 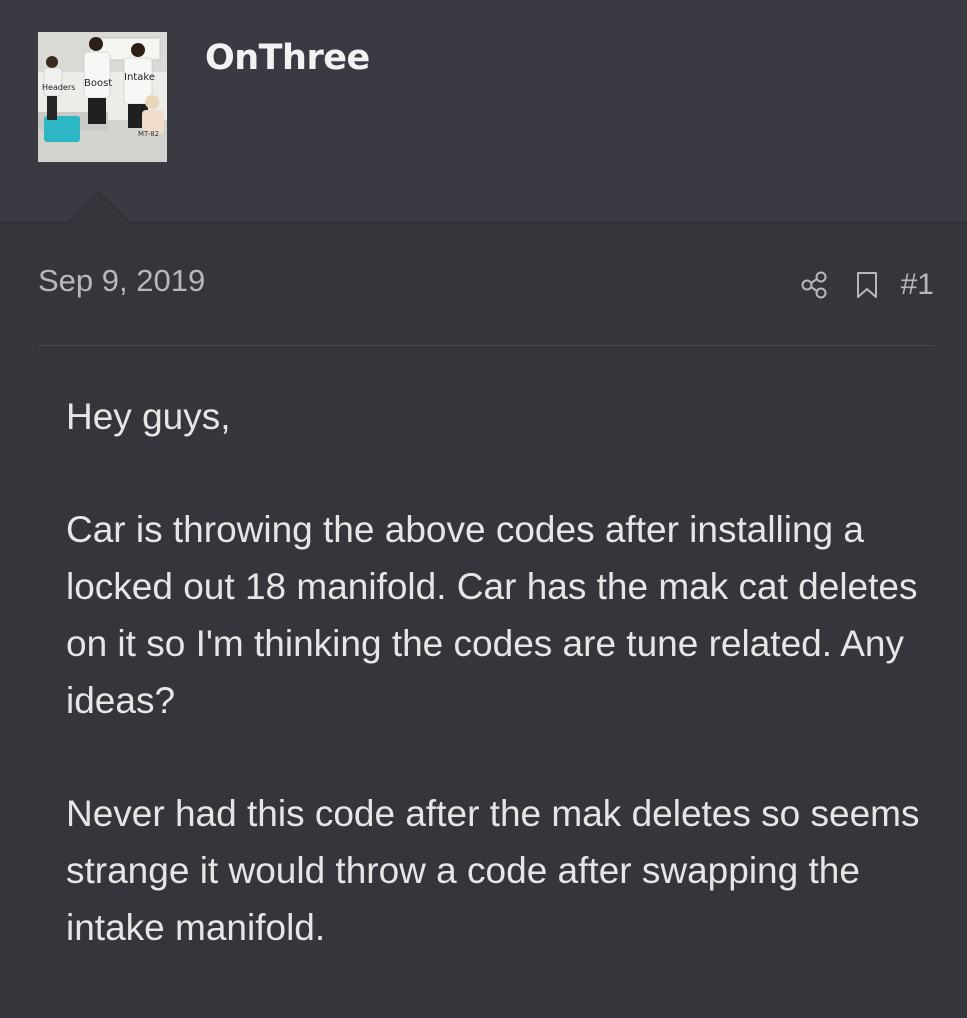 What do you see at coordinates (486, 285) in the screenshot?
I see `post-meta: Sep 9, 2019 #1` at bounding box center [486, 285].